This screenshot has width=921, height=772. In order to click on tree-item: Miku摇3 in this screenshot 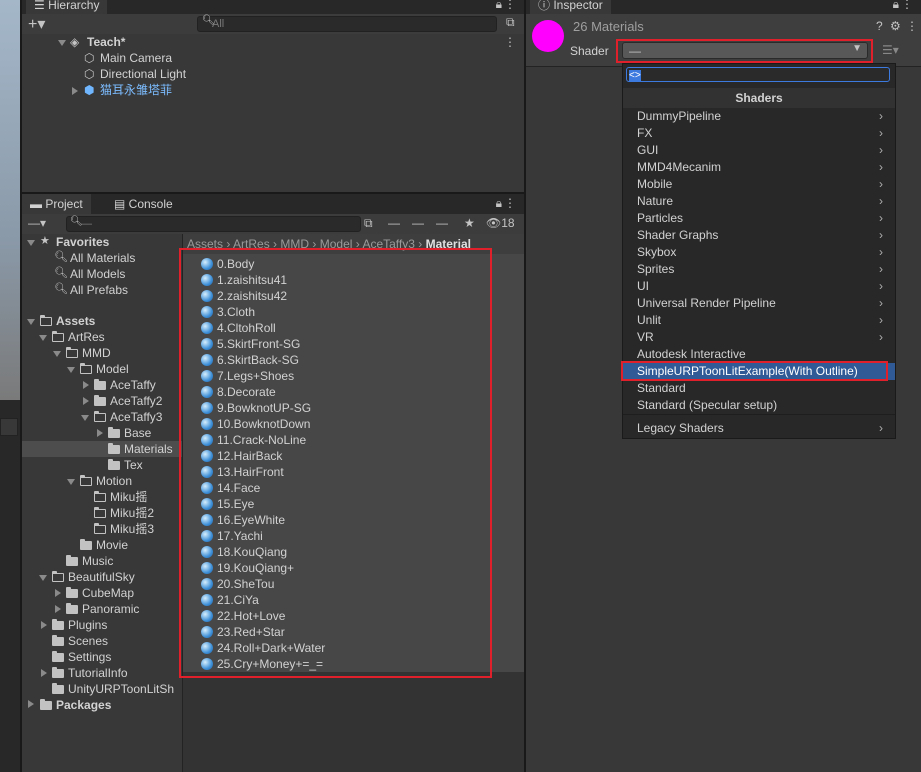, I will do `click(132, 529)`.